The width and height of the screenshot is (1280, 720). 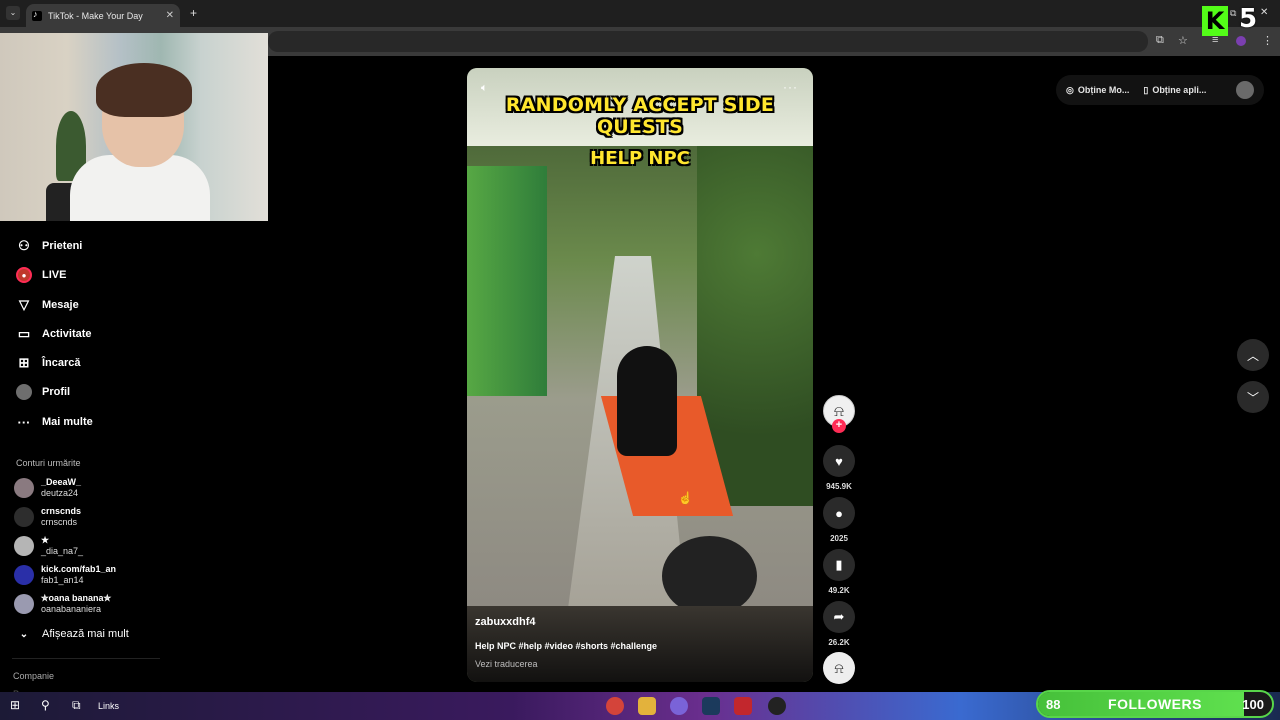 I want to click on browser-tab-tiktok: TikTok - Make Your Day ✕, so click(x=103, y=15).